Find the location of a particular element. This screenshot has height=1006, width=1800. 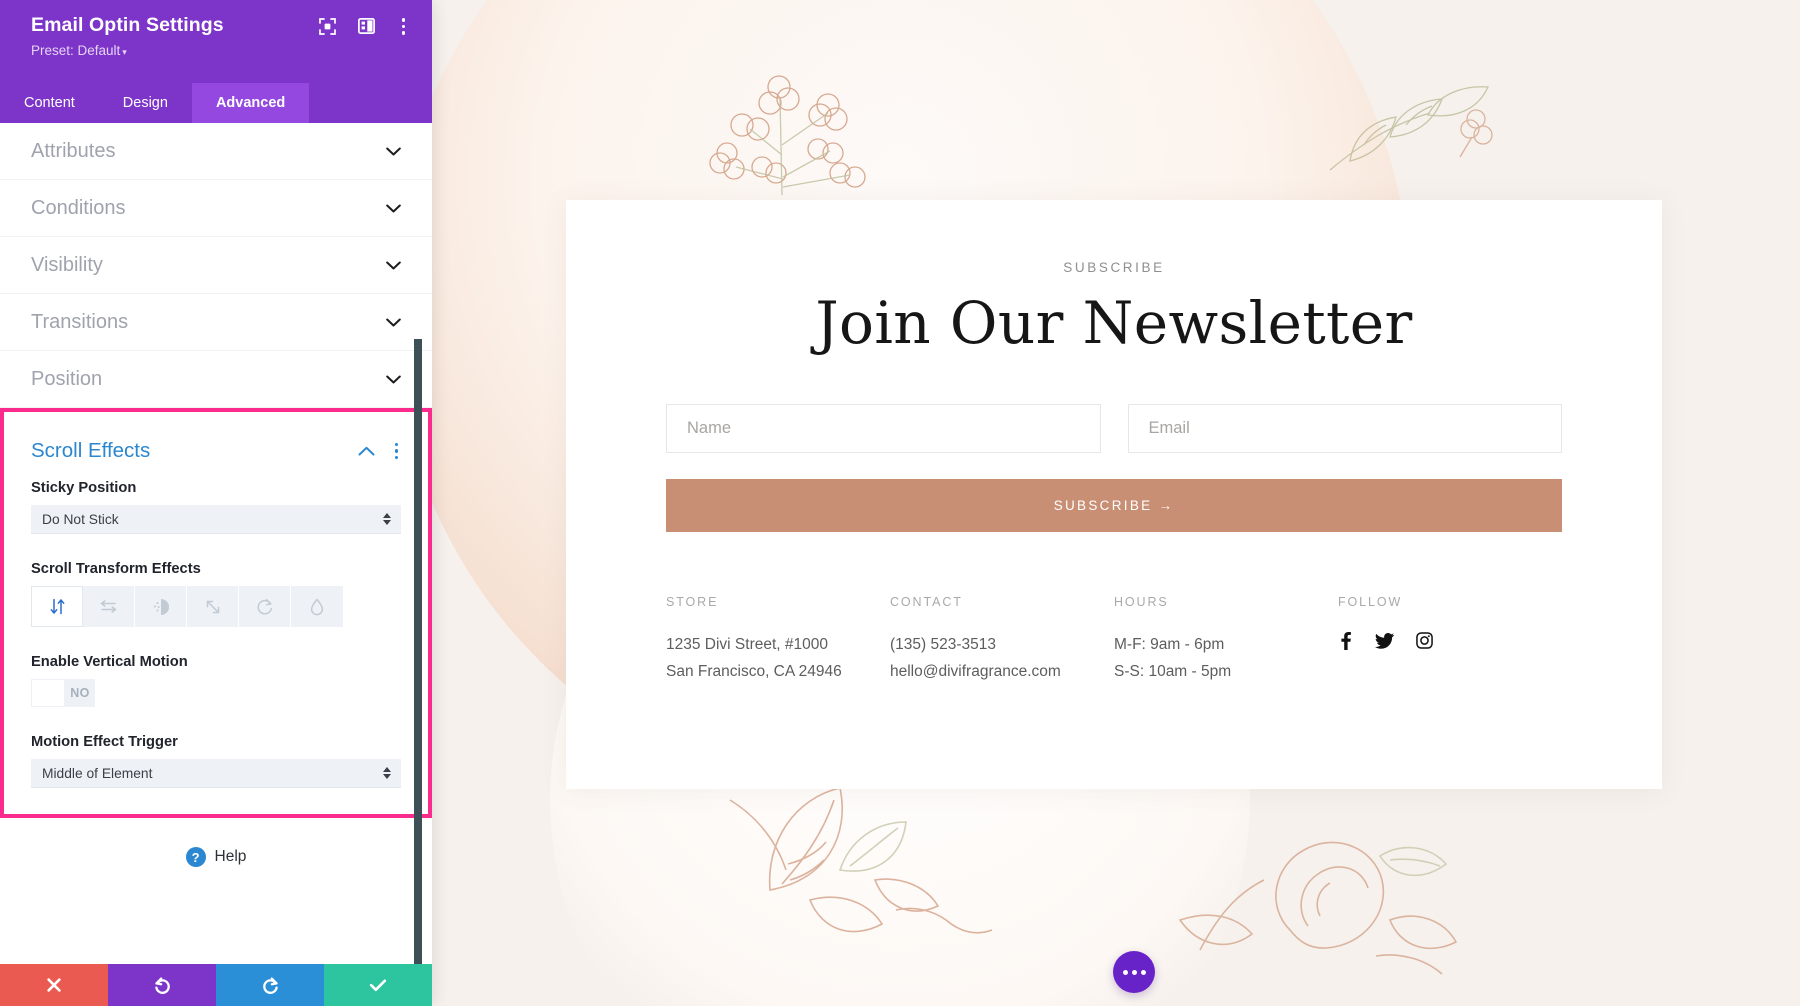

chevron-down-icon: ▾ is located at coordinates (124, 52).